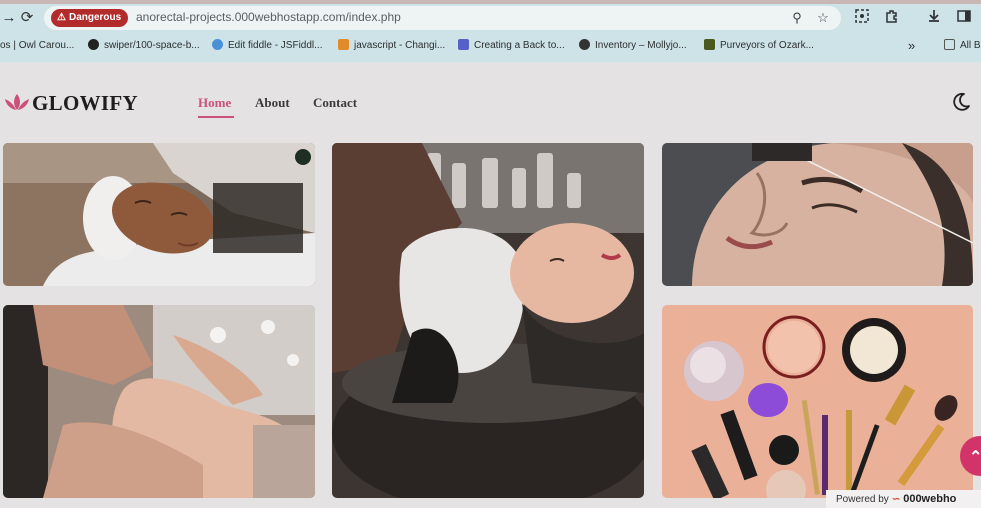  Describe the element at coordinates (61, 17) in the screenshot. I see `warning-icon: ⚠` at that location.